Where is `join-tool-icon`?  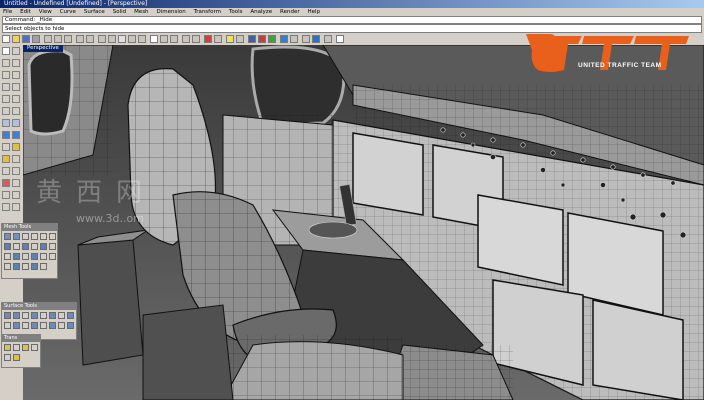 join-tool-icon is located at coordinates (16, 171).